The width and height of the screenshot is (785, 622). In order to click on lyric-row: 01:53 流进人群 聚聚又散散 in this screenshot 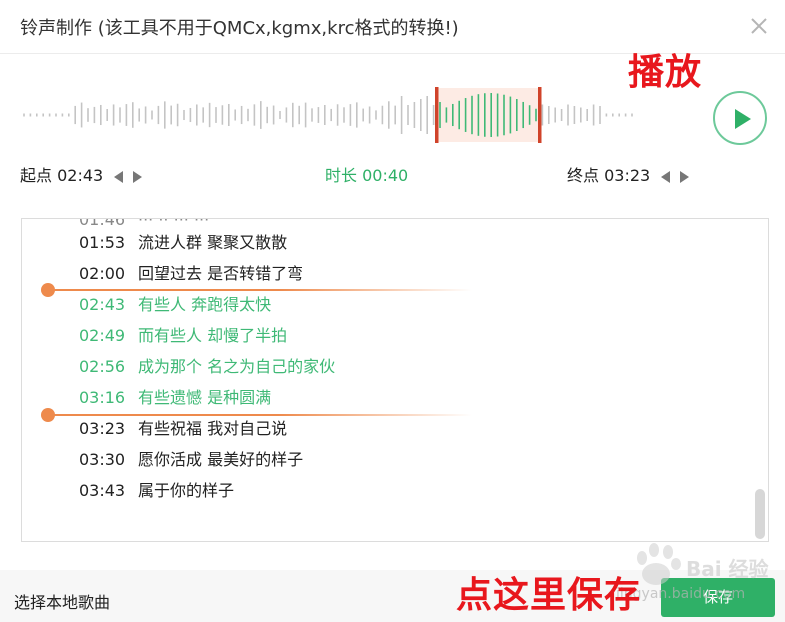, I will do `click(183, 243)`.